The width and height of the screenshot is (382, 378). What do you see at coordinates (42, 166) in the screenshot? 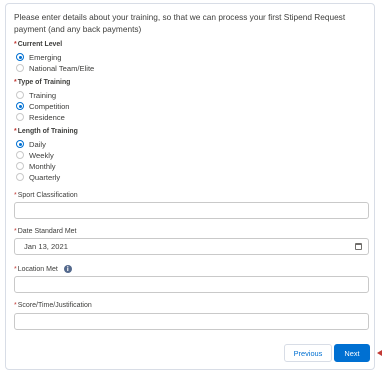
I see `radio-label: Monthly` at bounding box center [42, 166].